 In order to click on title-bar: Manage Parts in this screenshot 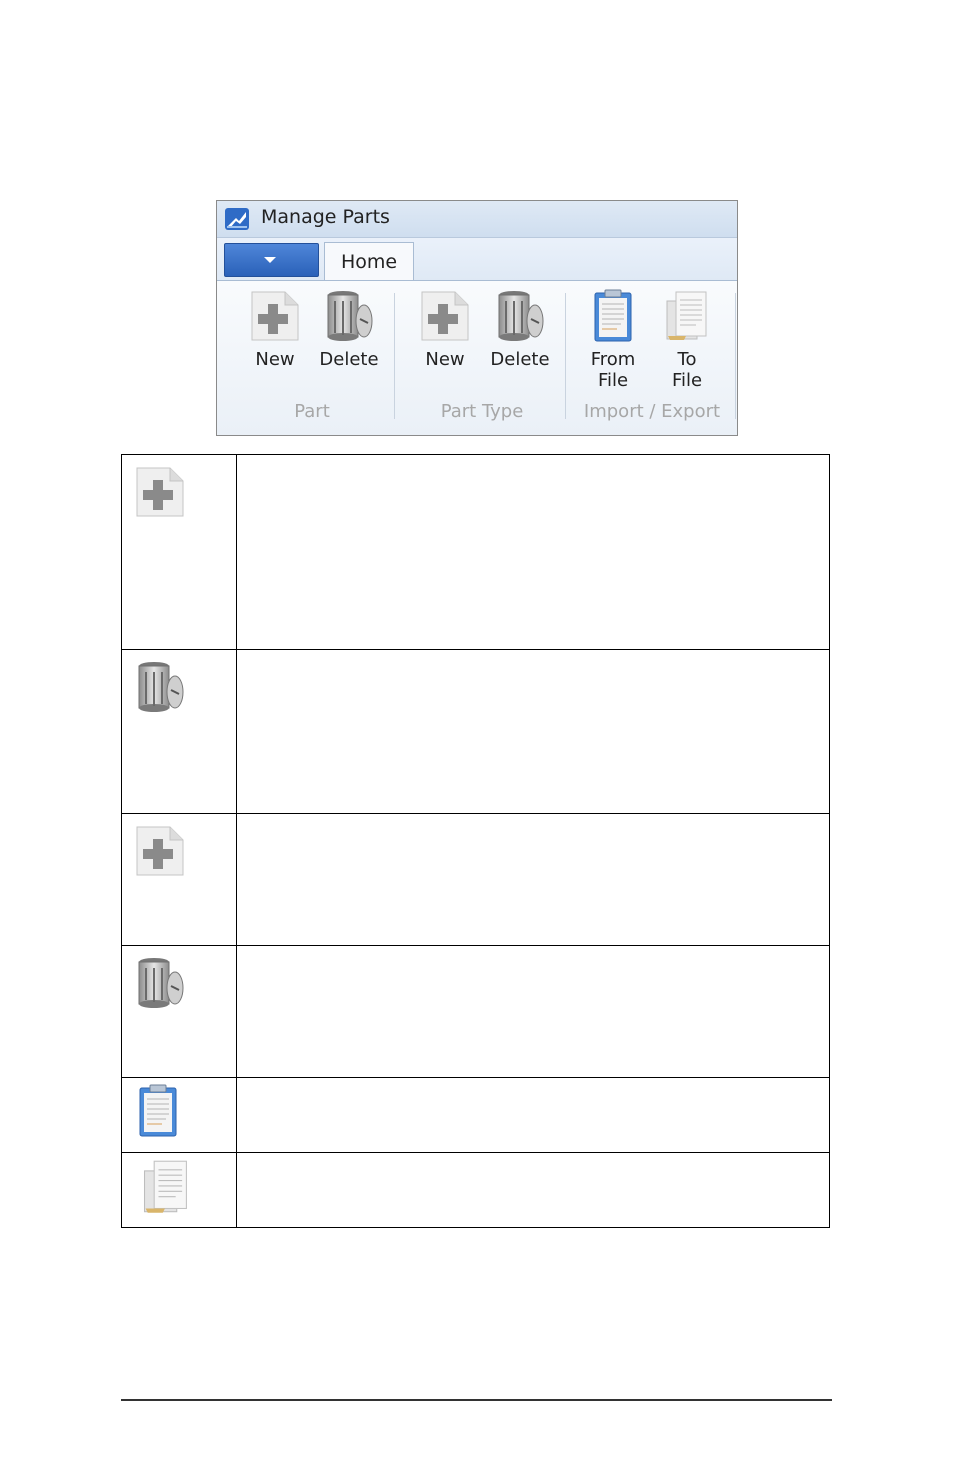, I will do `click(477, 219)`.